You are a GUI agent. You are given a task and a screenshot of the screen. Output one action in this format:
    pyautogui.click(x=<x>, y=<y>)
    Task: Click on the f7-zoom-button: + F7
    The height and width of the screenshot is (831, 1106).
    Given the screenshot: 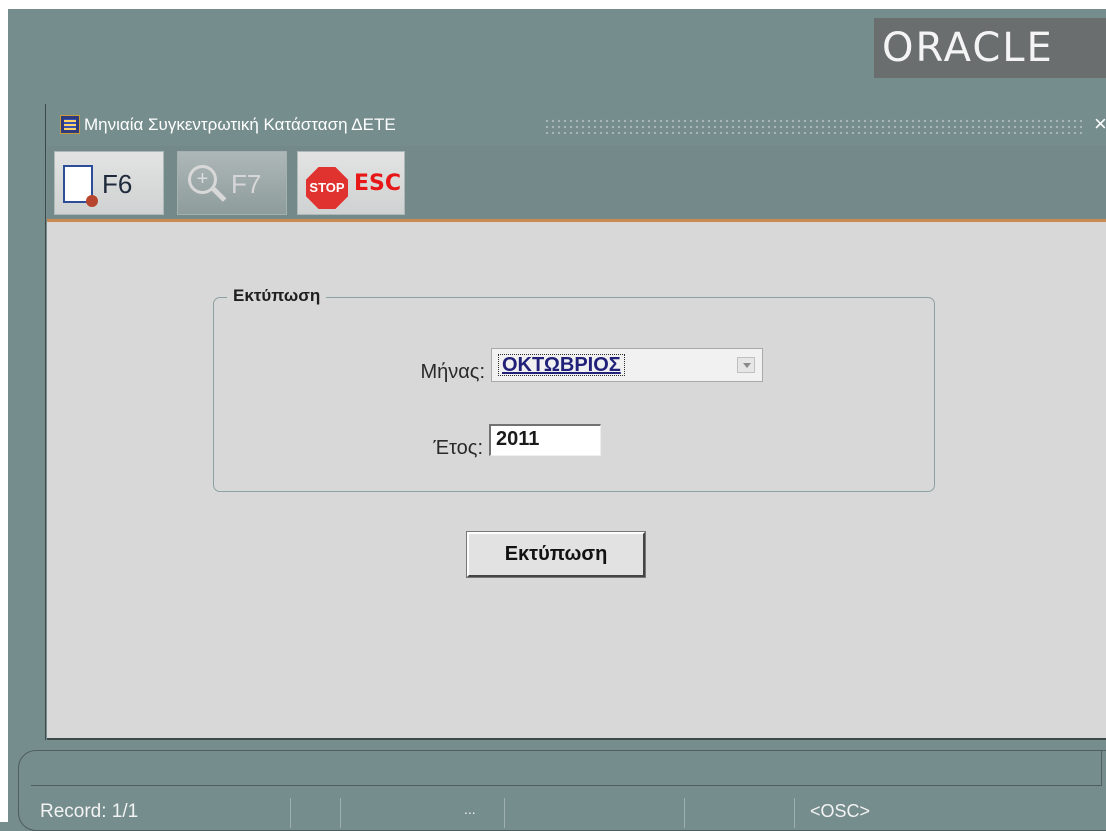 What is the action you would take?
    pyautogui.click(x=232, y=183)
    